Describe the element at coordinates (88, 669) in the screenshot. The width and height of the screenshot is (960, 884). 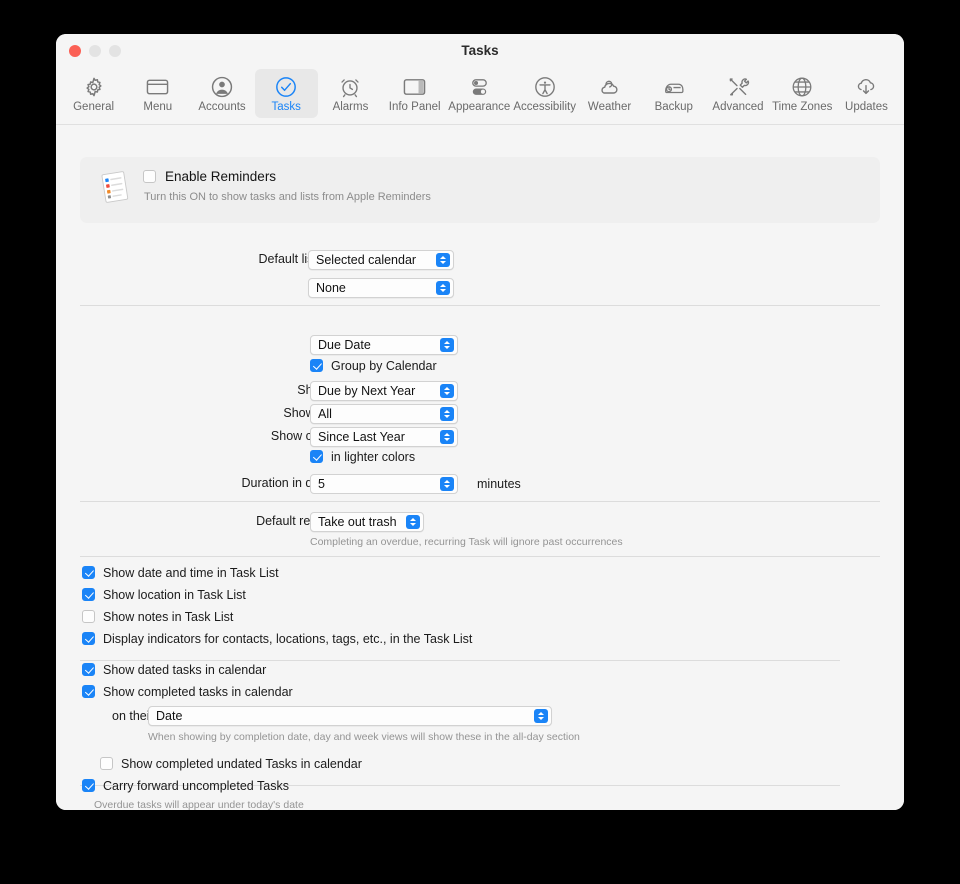
I see `show-dated-calendar-checkbox` at that location.